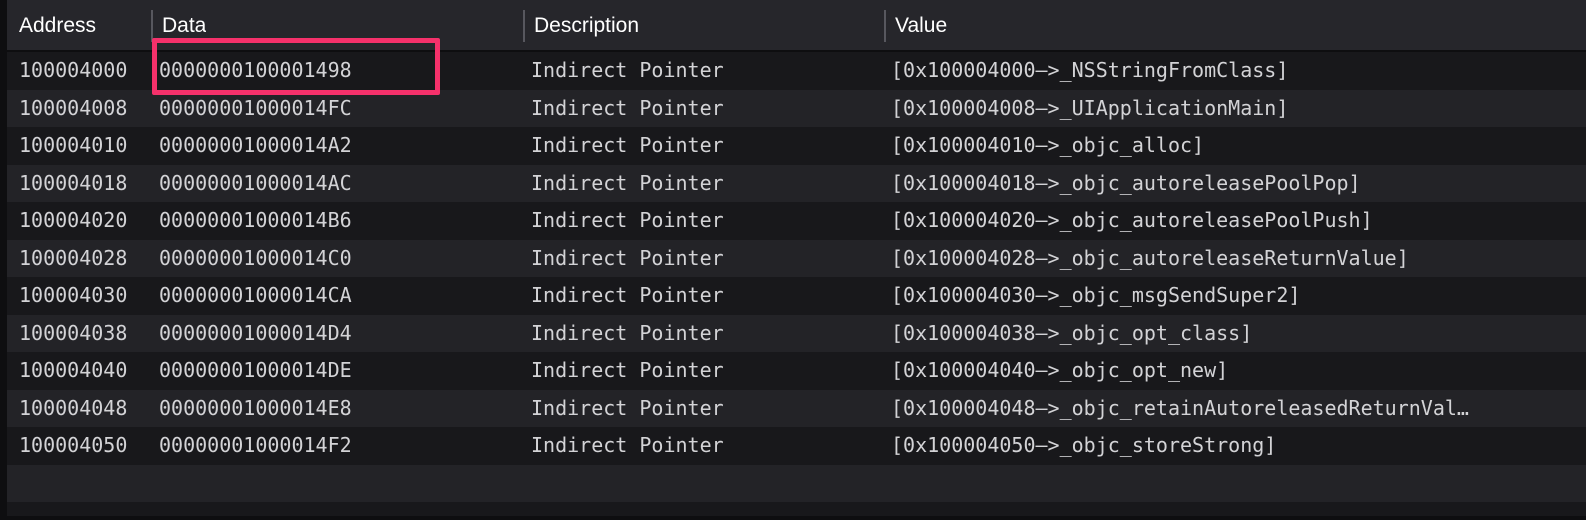 This screenshot has width=1586, height=520. I want to click on cell-data: 00000001000014F2, so click(339, 446).